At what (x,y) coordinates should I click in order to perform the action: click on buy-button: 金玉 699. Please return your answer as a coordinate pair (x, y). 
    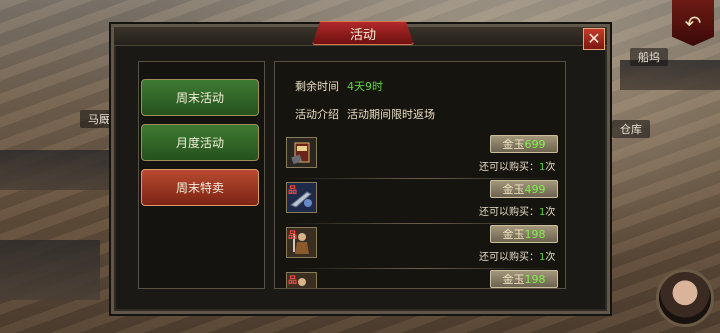
    Looking at the image, I should click on (524, 144).